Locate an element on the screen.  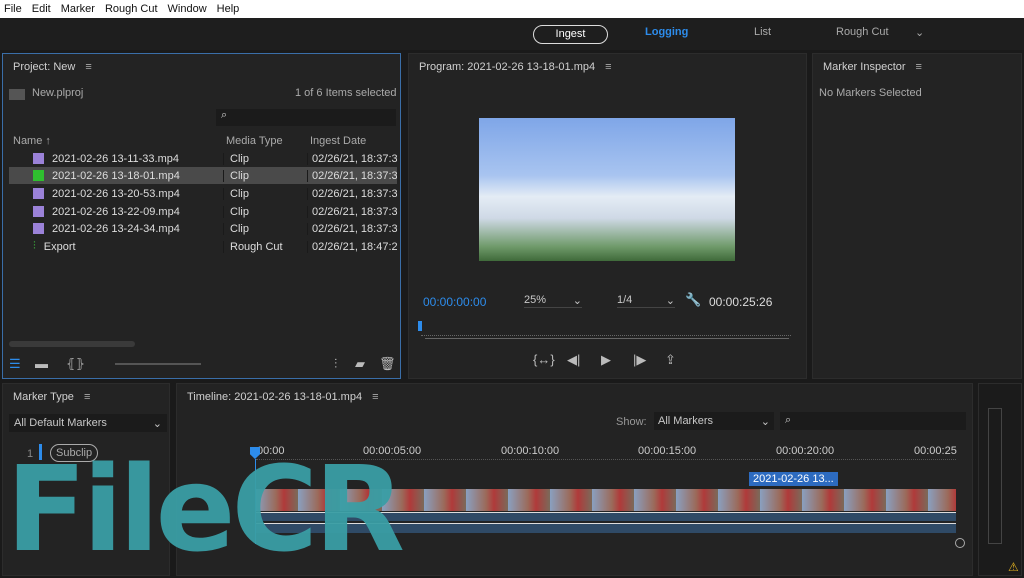
timeline-search-input: ⌕ is located at coordinates (873, 421).